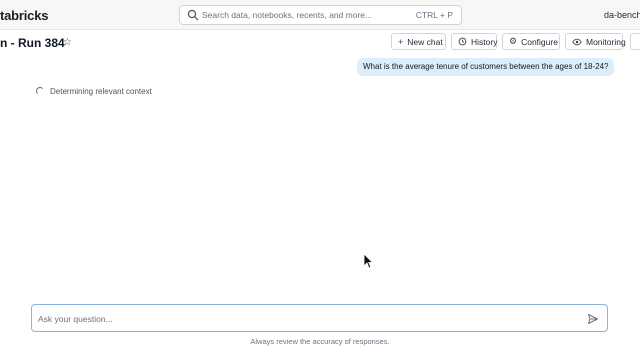  Describe the element at coordinates (462, 41) in the screenshot. I see `history-icon` at that location.